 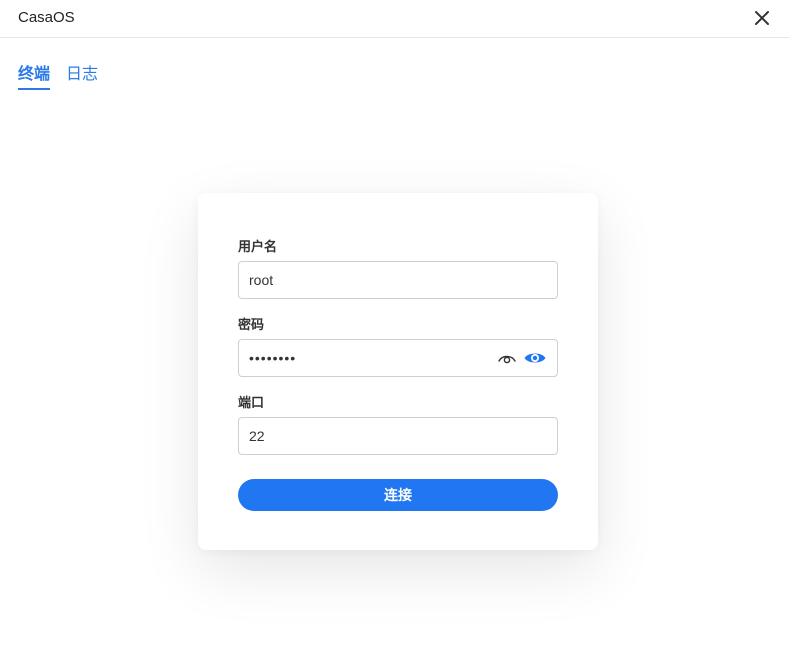 I want to click on tab-bar: 终端 日志, so click(x=58, y=78).